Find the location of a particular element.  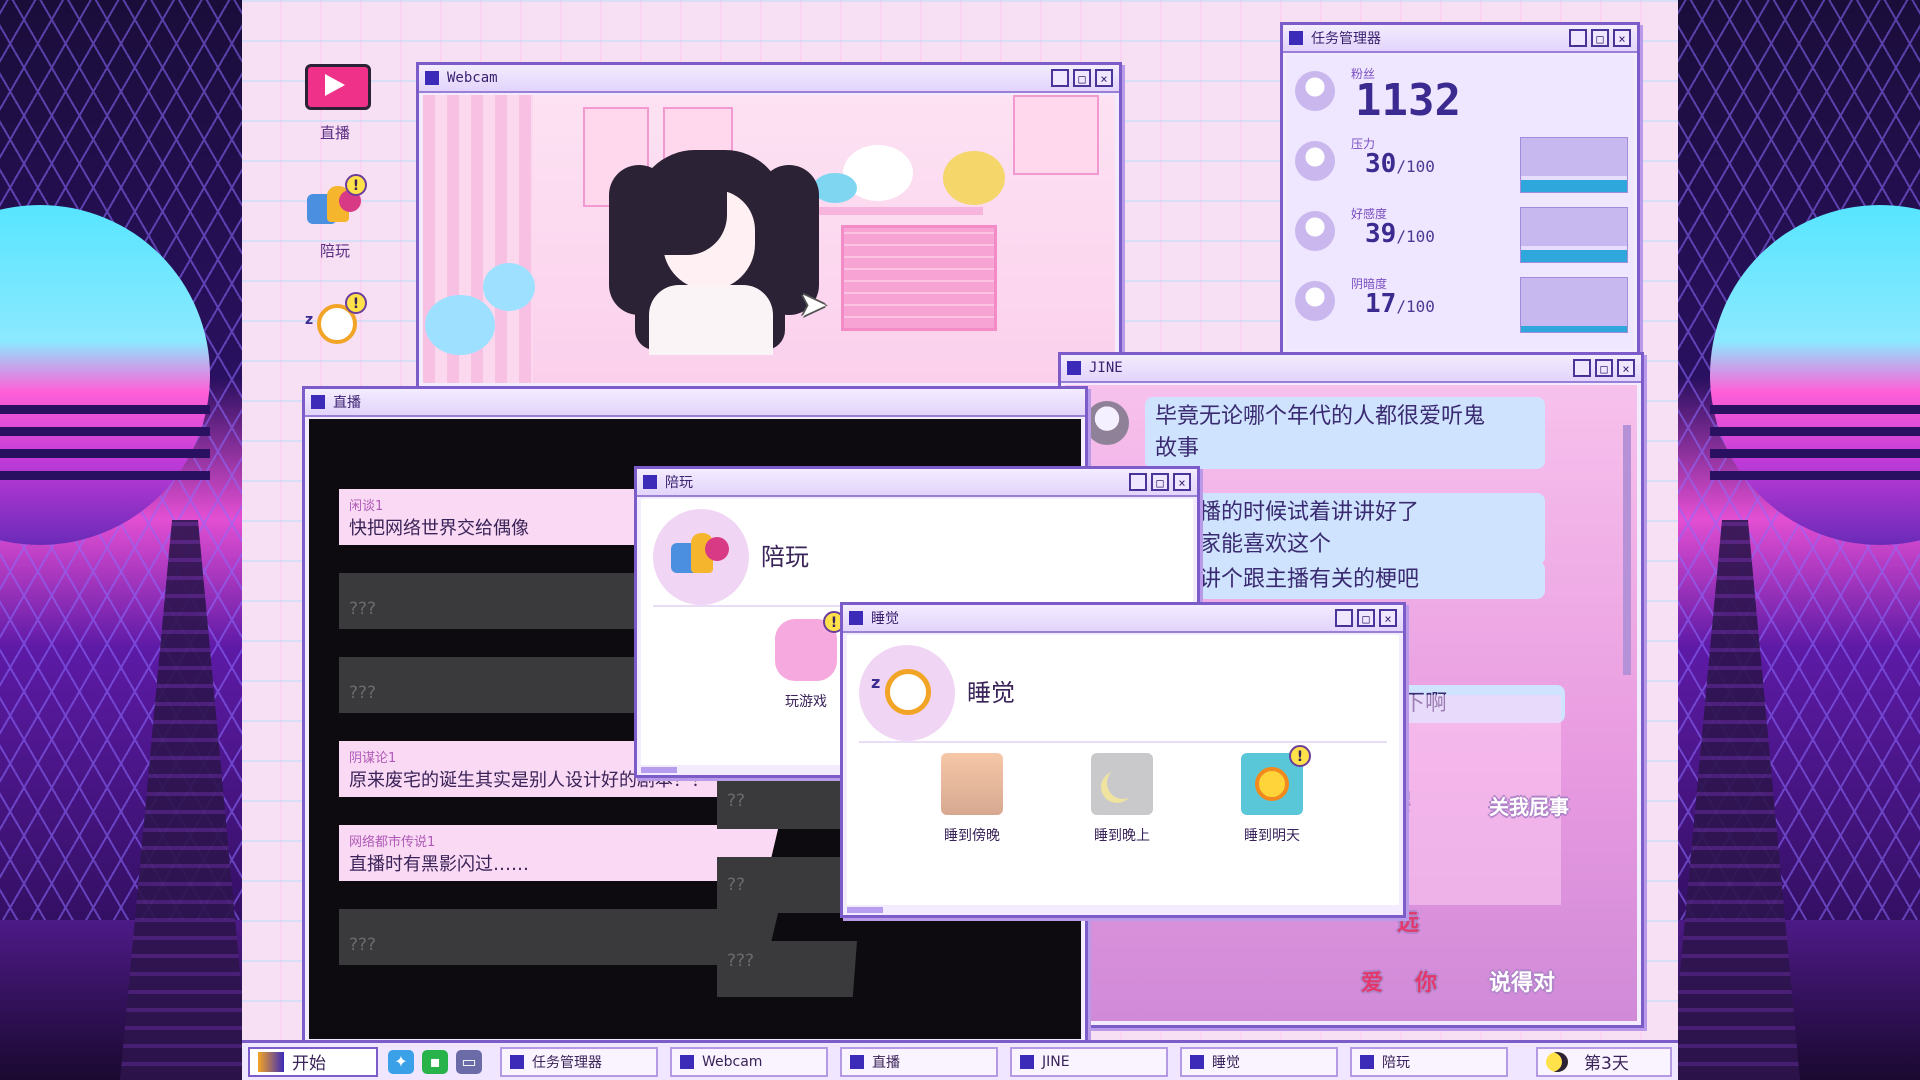

start-icon is located at coordinates (271, 1061).